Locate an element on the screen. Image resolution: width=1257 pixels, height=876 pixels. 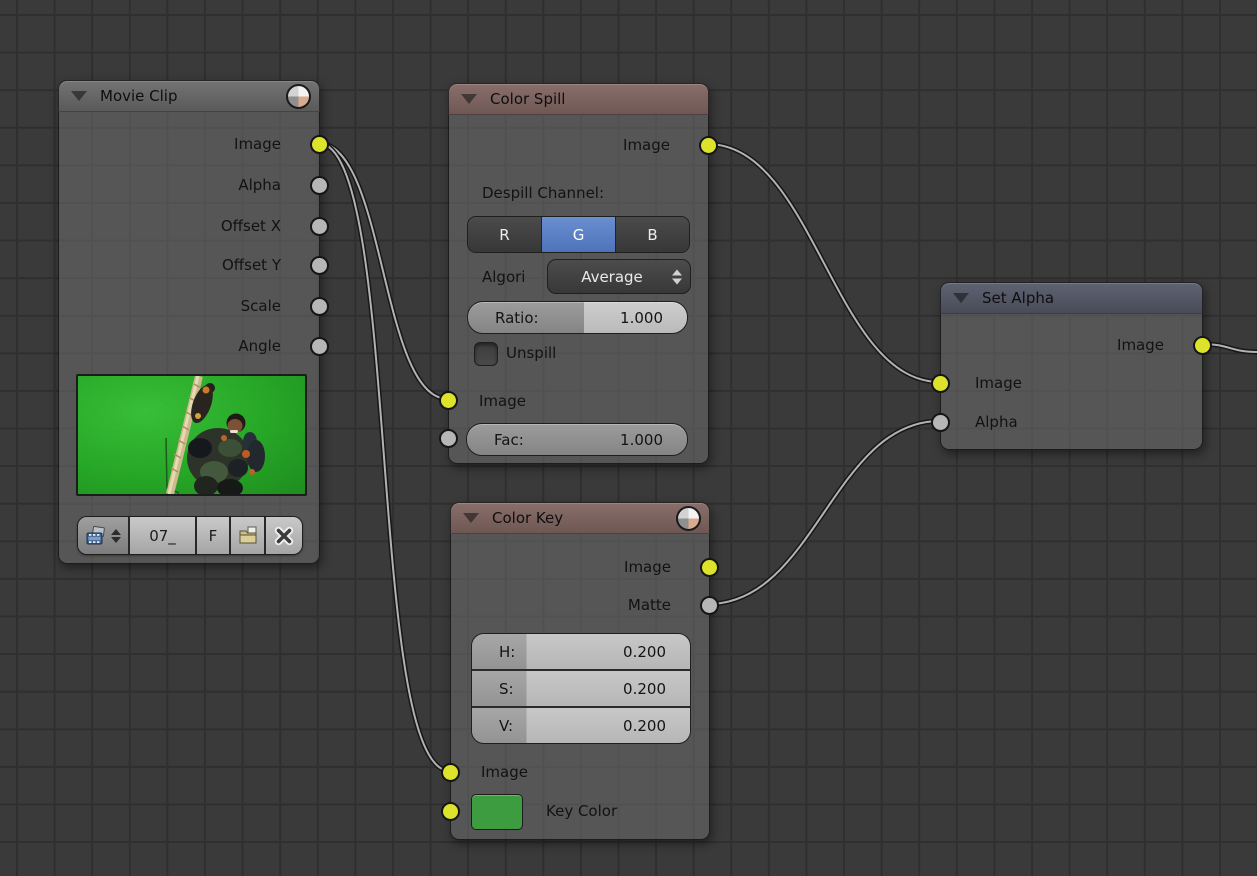
socket-angle-output is located at coordinates (319, 346).